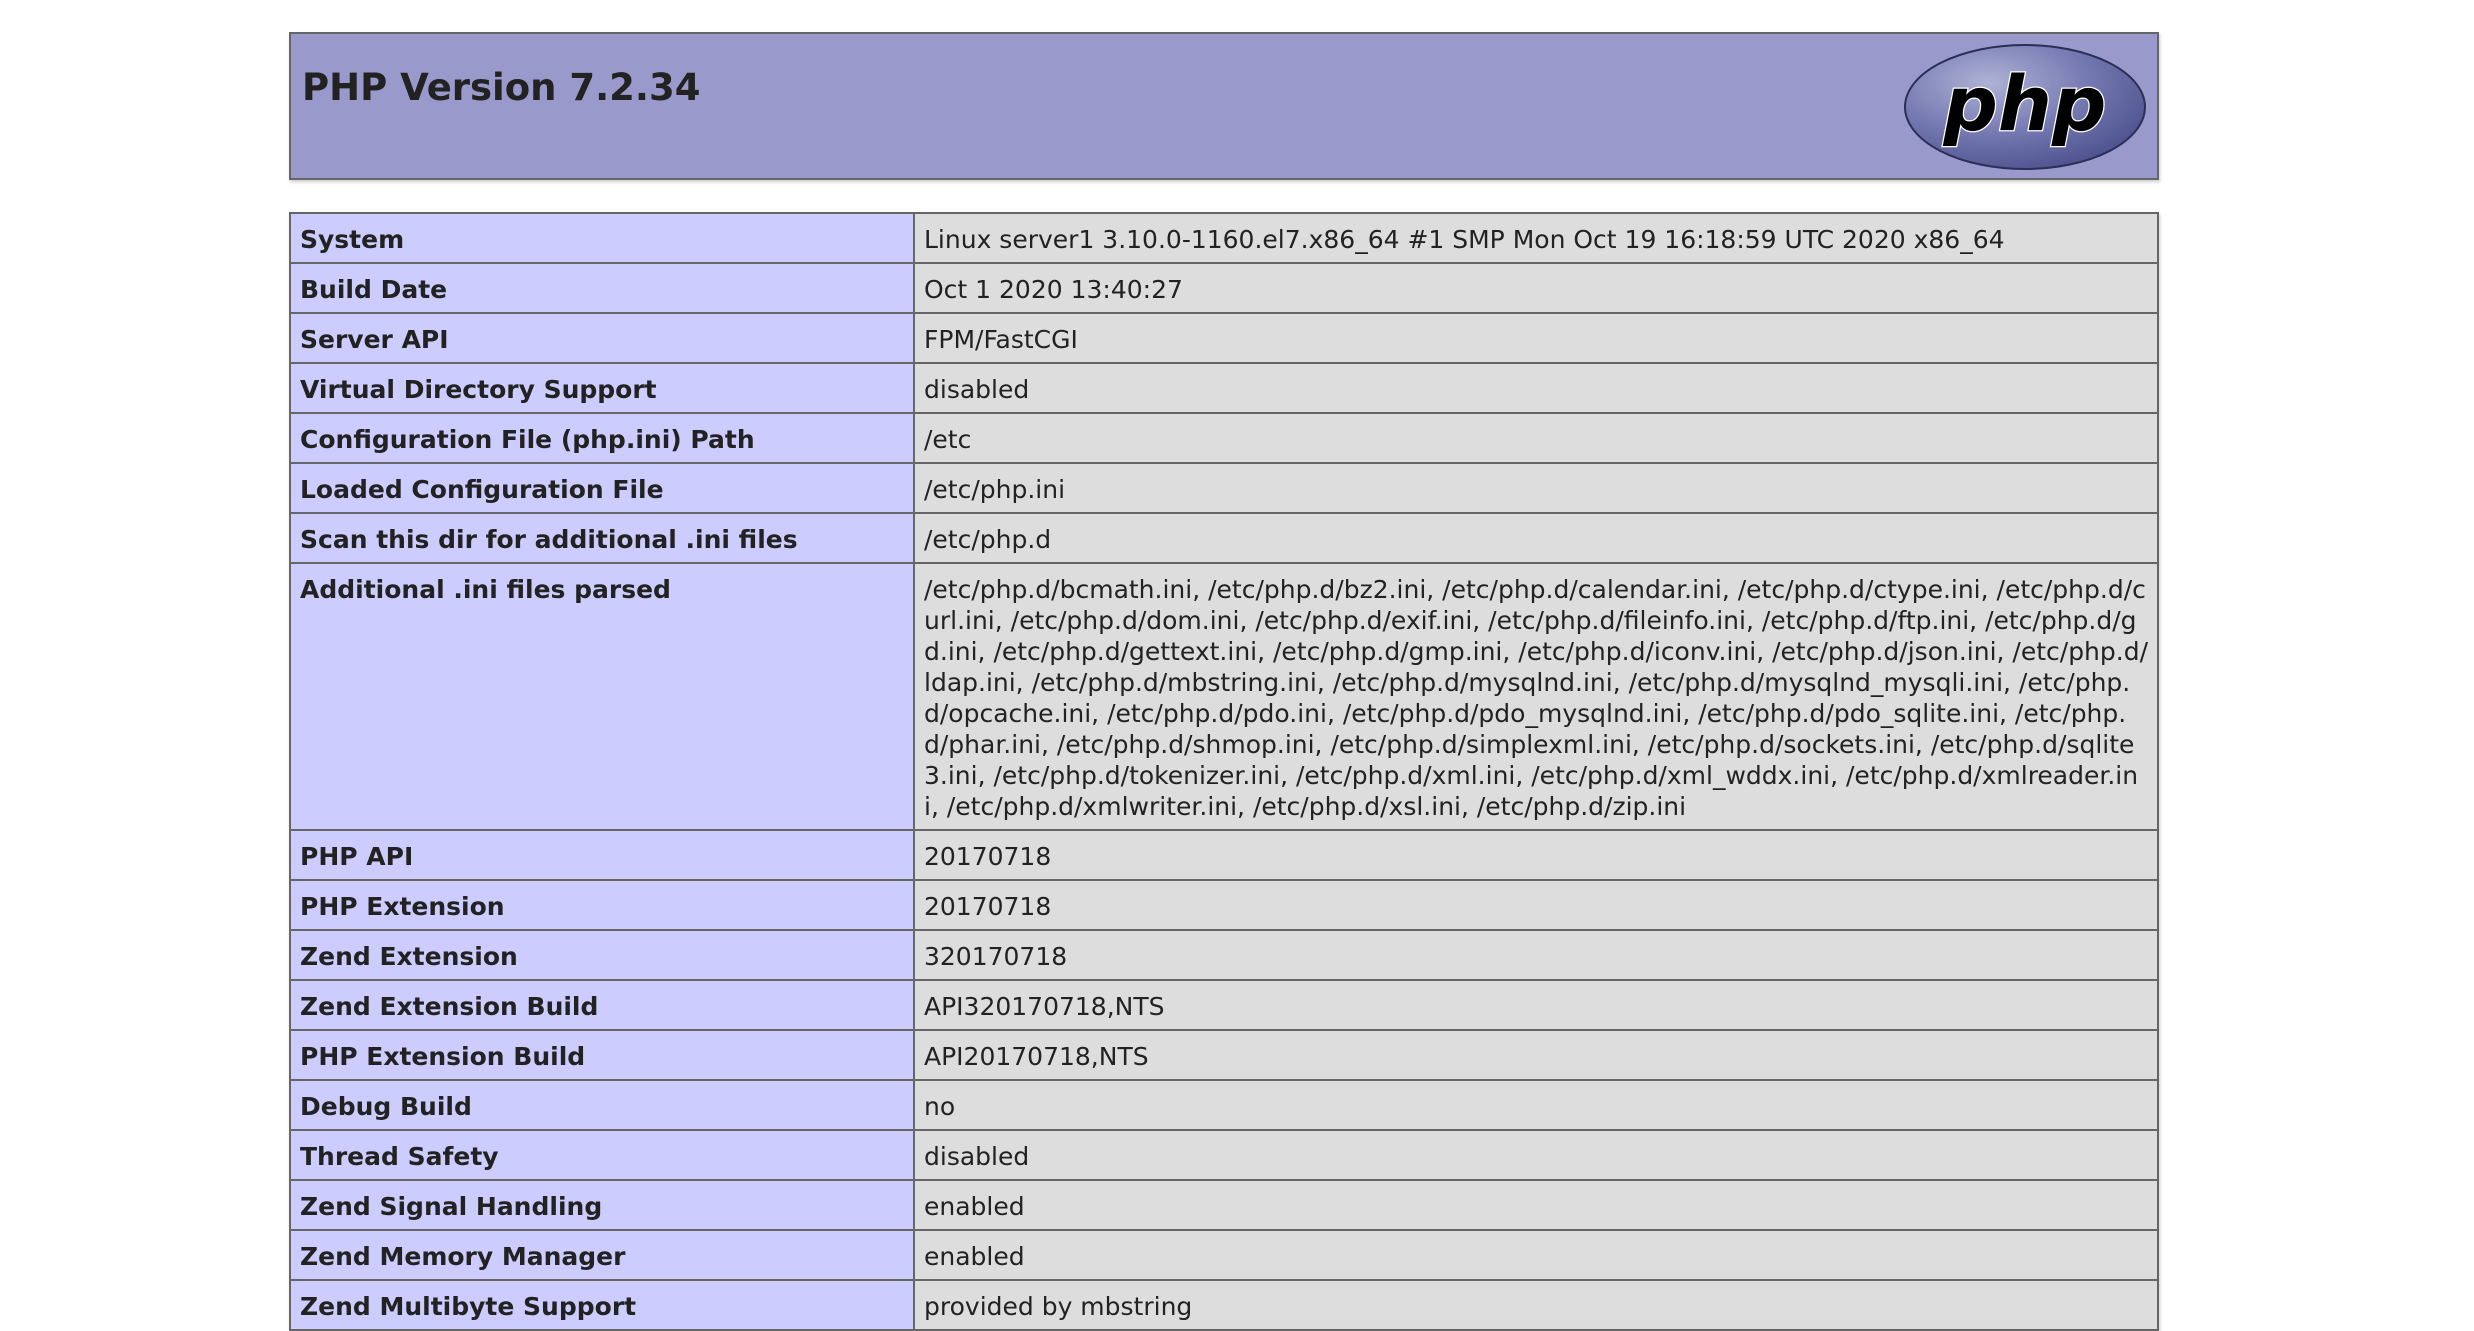  I want to click on row-value: Oct 1 2020 13:40:27, so click(1536, 288).